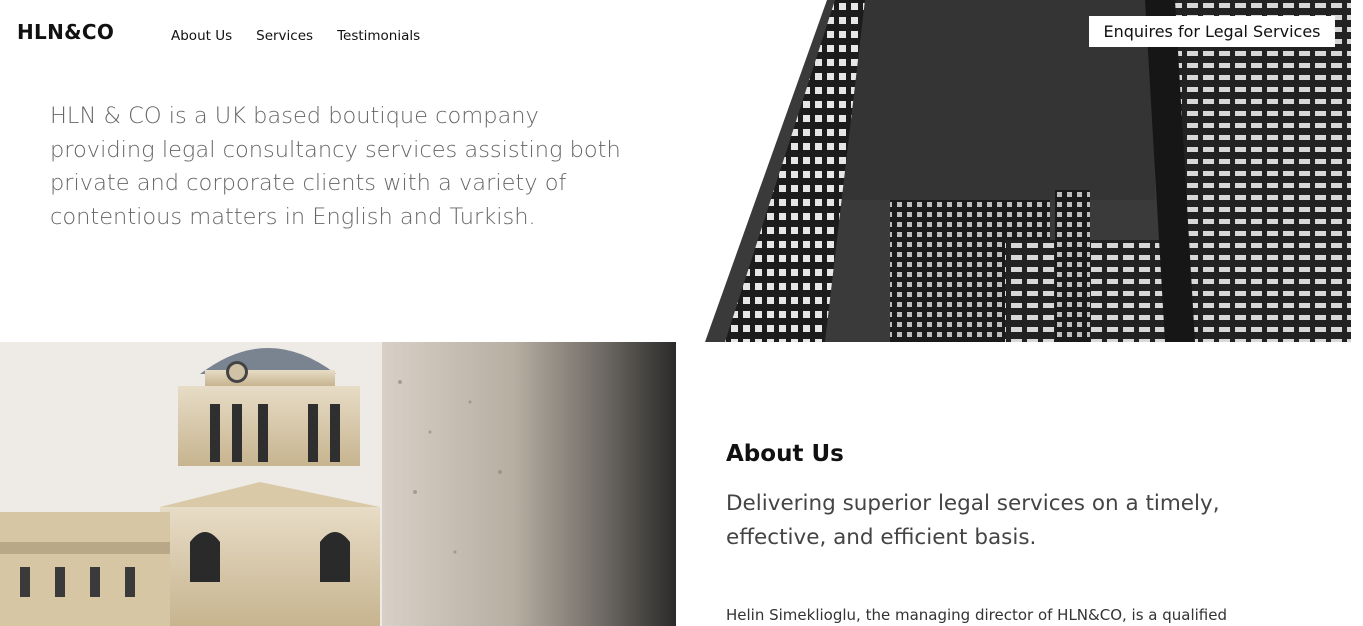 The image size is (1363, 626). What do you see at coordinates (65, 32) in the screenshot?
I see `logo: HLN&CO` at bounding box center [65, 32].